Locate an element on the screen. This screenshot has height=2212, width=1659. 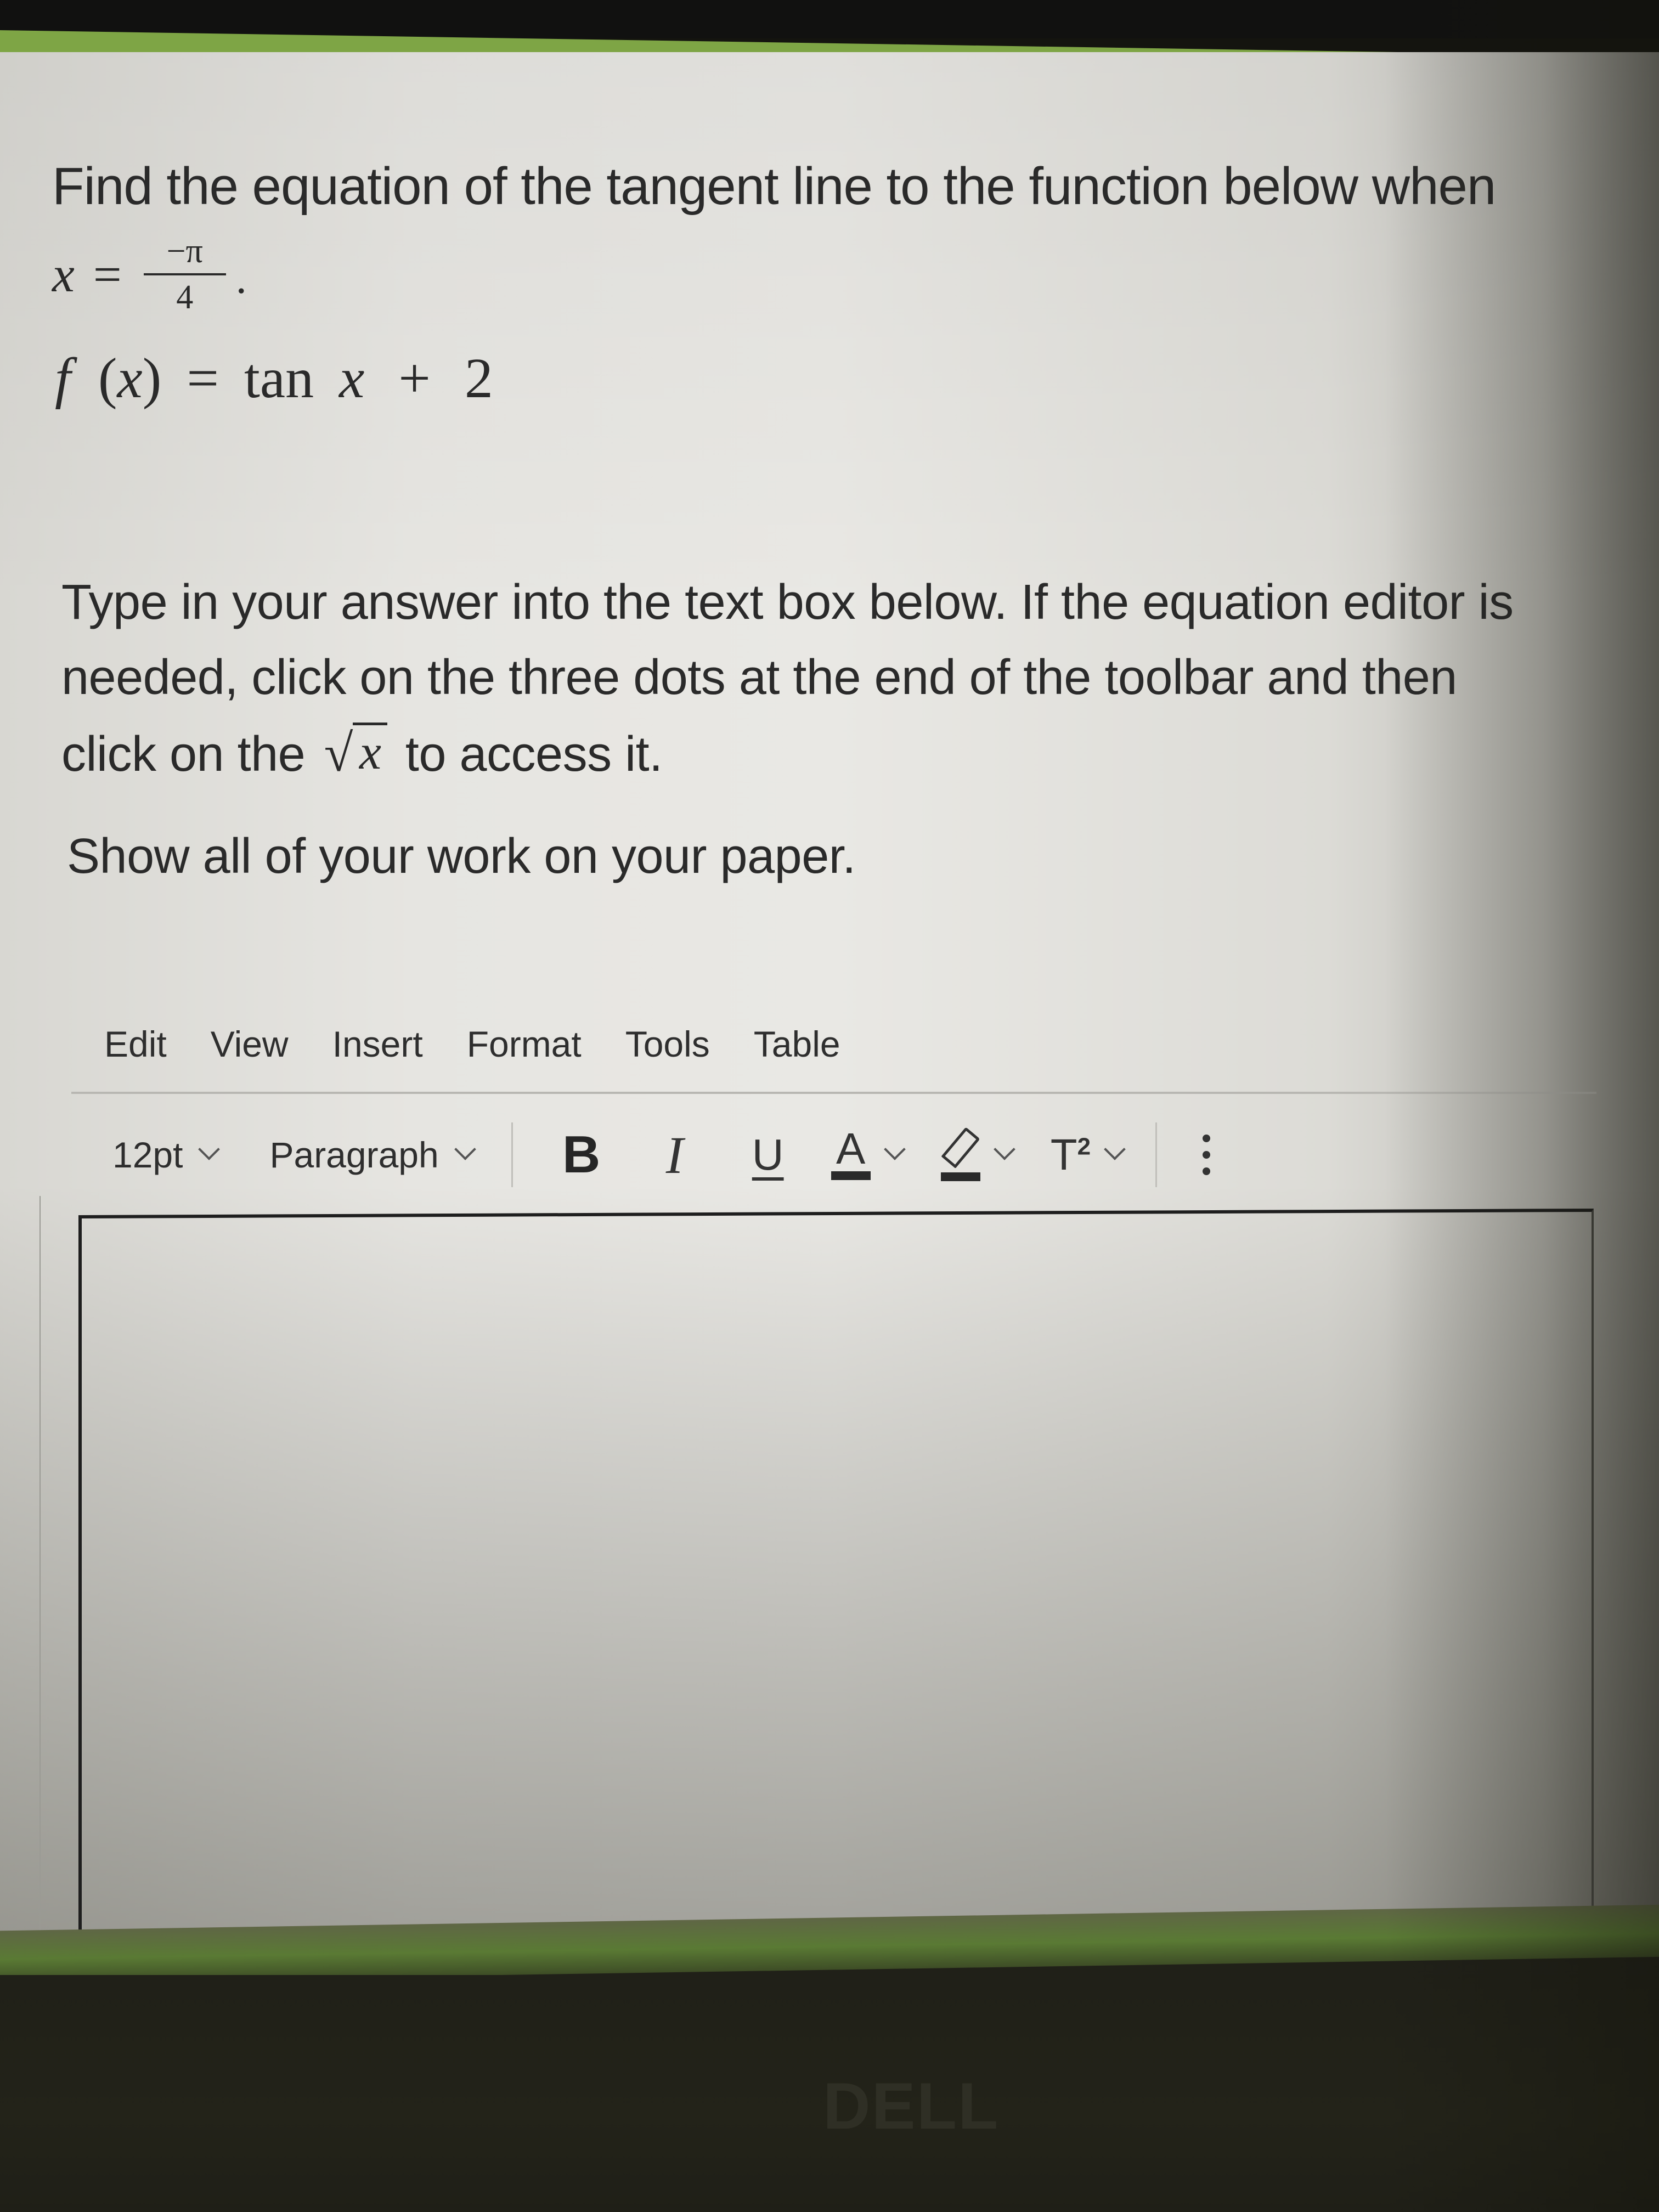
italic-button: I is located at coordinates (675, 1155).